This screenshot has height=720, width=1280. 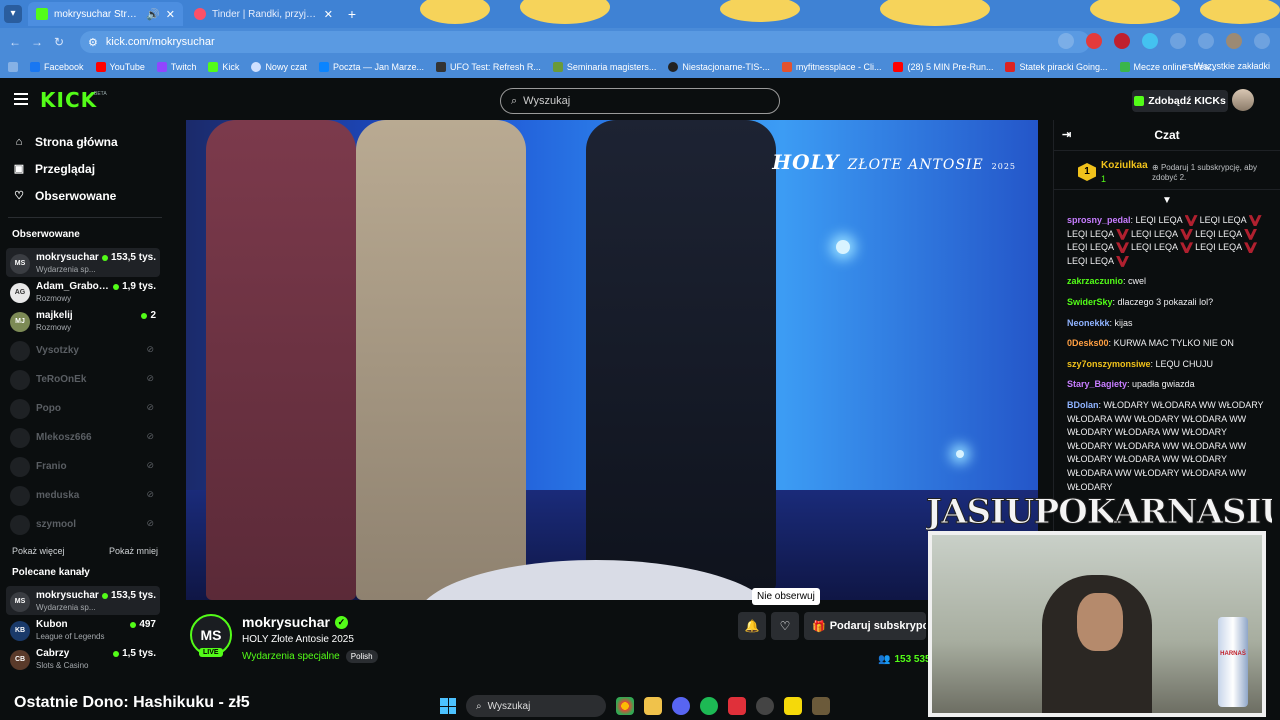 What do you see at coordinates (1097, 384) in the screenshot?
I see `chat-username: Stary_Bagiety` at bounding box center [1097, 384].